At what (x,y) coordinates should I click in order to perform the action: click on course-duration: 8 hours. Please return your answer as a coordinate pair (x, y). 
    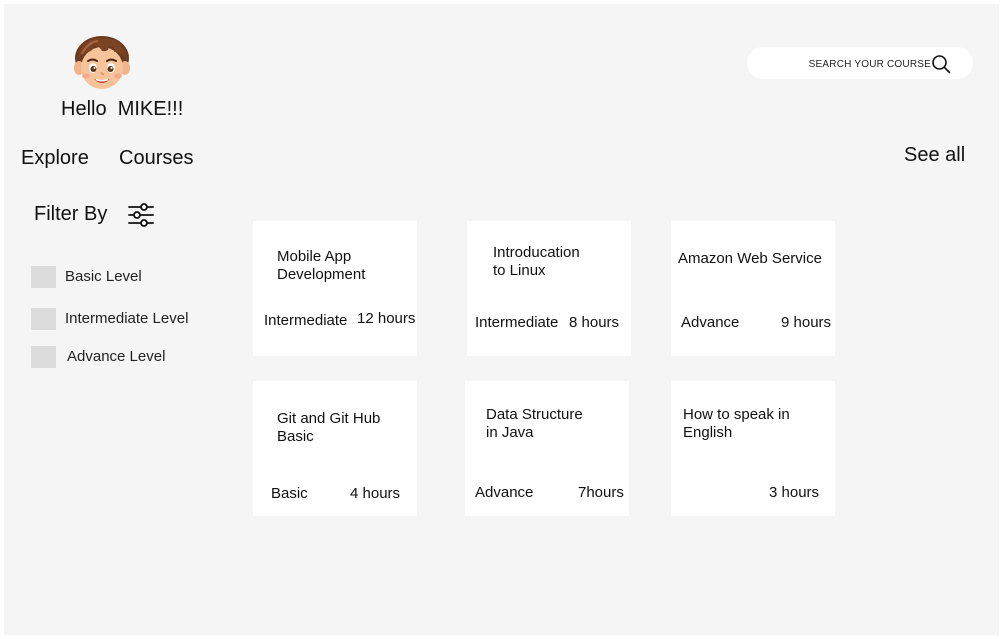
    Looking at the image, I should click on (594, 322).